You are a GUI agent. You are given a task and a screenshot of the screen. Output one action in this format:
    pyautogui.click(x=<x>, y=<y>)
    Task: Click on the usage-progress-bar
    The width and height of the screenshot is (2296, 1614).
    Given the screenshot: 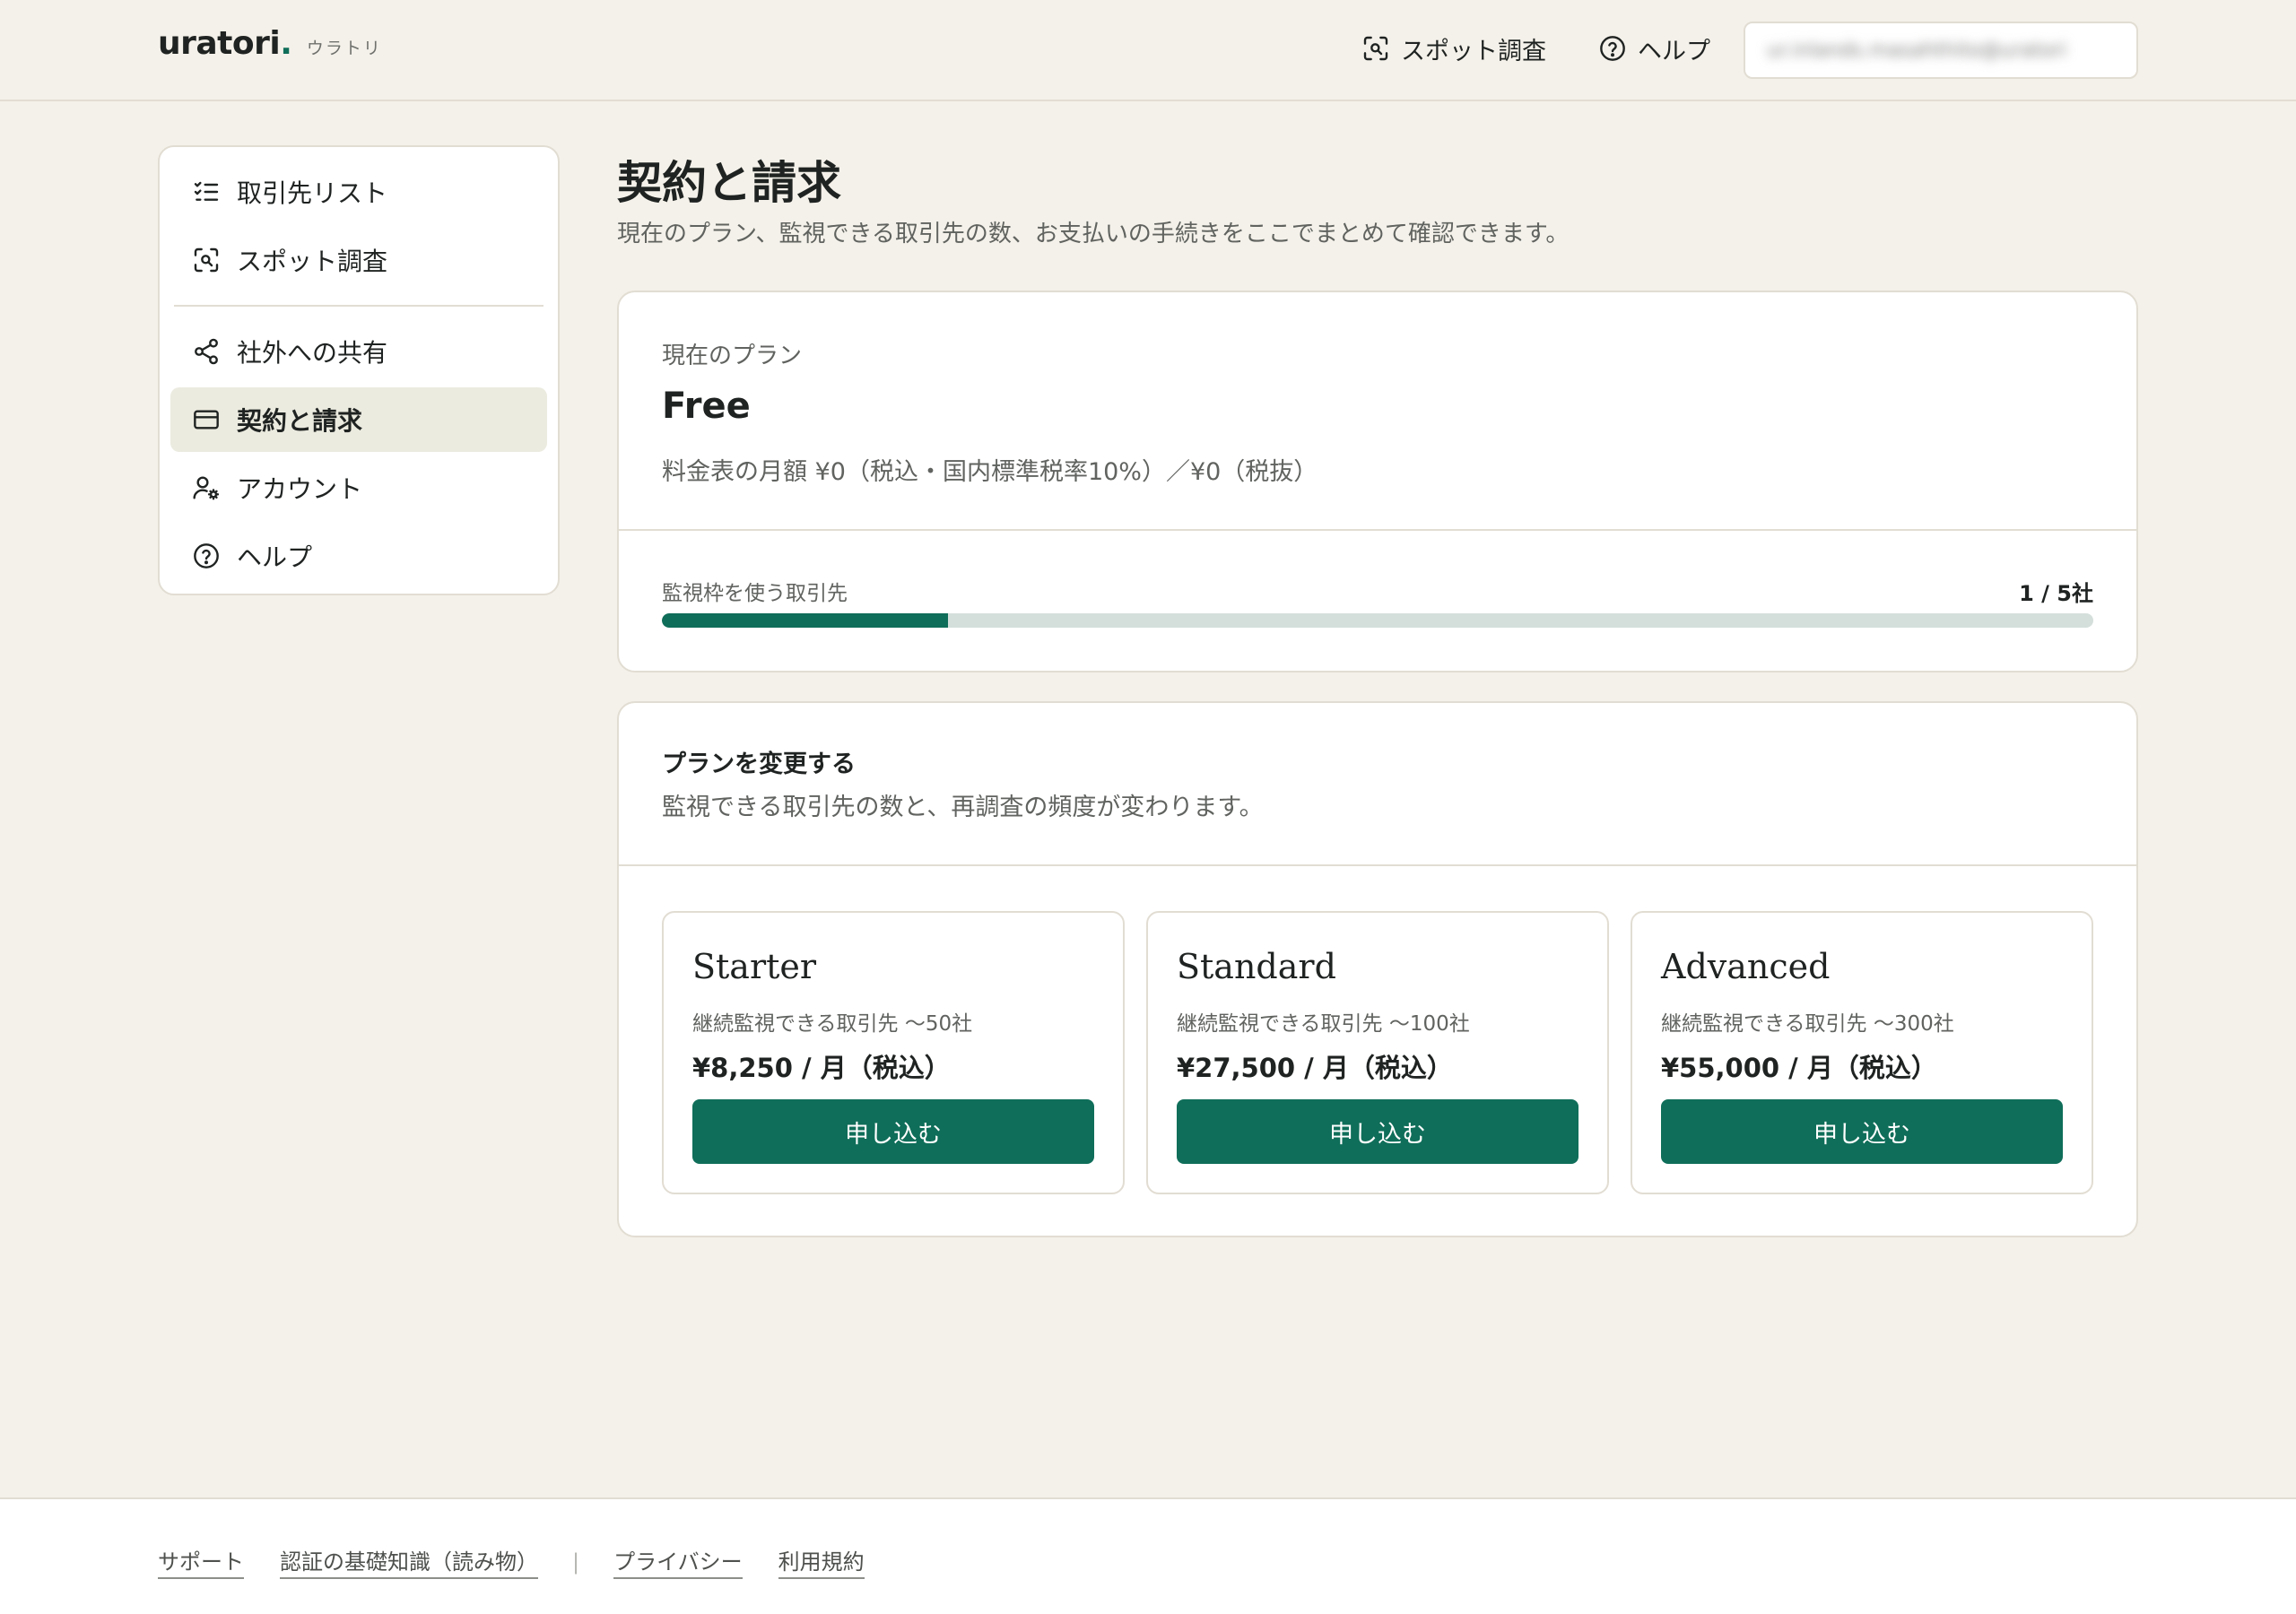 What is the action you would take?
    pyautogui.click(x=1377, y=620)
    